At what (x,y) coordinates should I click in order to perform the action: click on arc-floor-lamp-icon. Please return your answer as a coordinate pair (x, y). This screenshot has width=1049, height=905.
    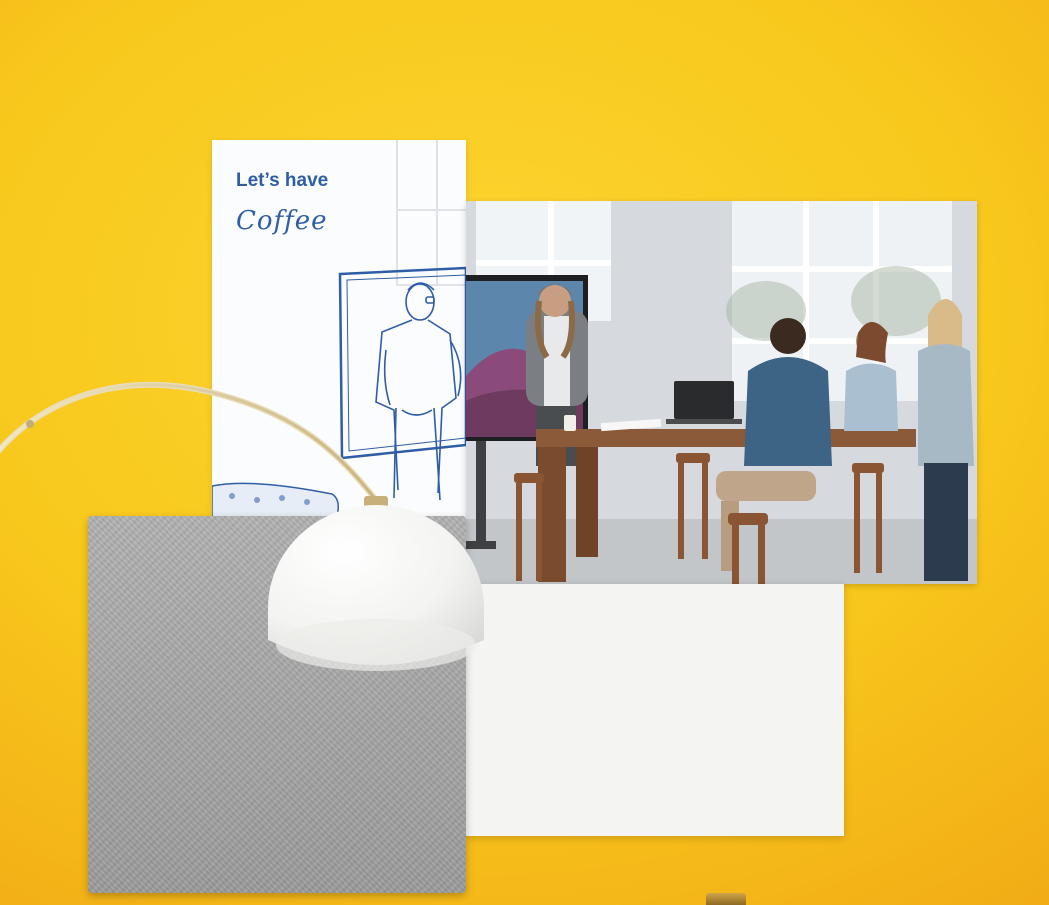
    Looking at the image, I should click on (242, 526).